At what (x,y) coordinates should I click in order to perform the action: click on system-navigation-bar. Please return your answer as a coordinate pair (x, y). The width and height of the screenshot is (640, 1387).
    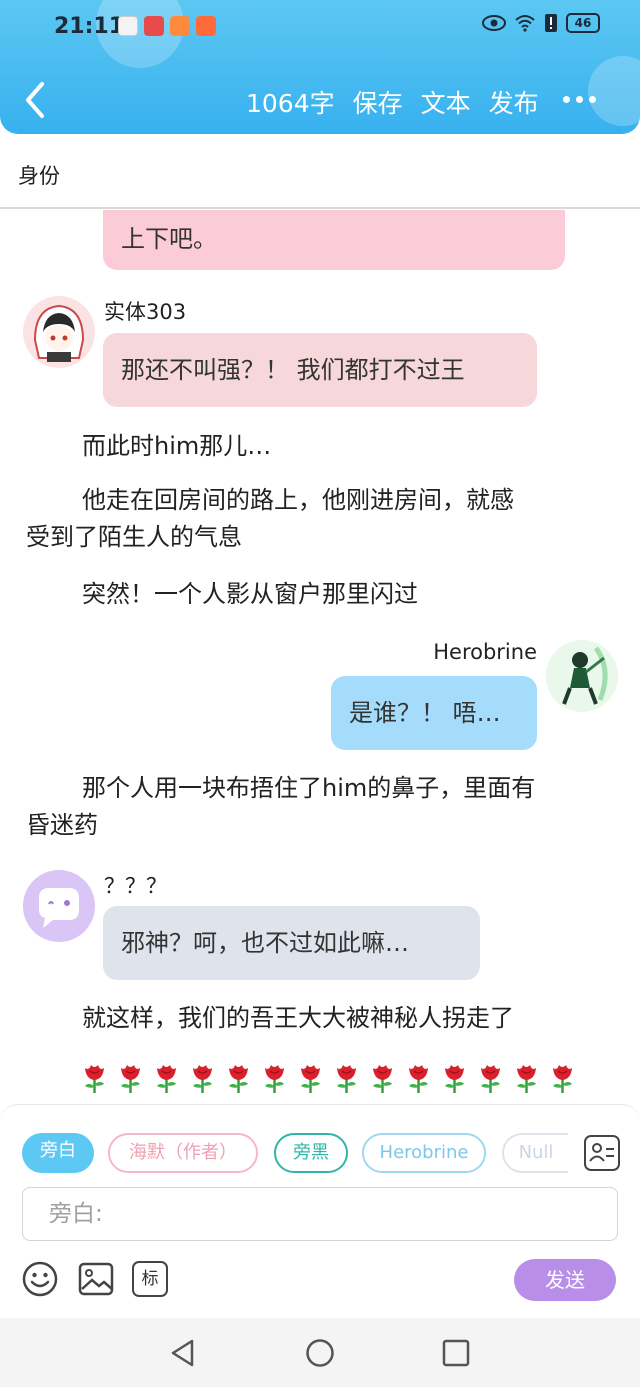
    Looking at the image, I should click on (320, 1352).